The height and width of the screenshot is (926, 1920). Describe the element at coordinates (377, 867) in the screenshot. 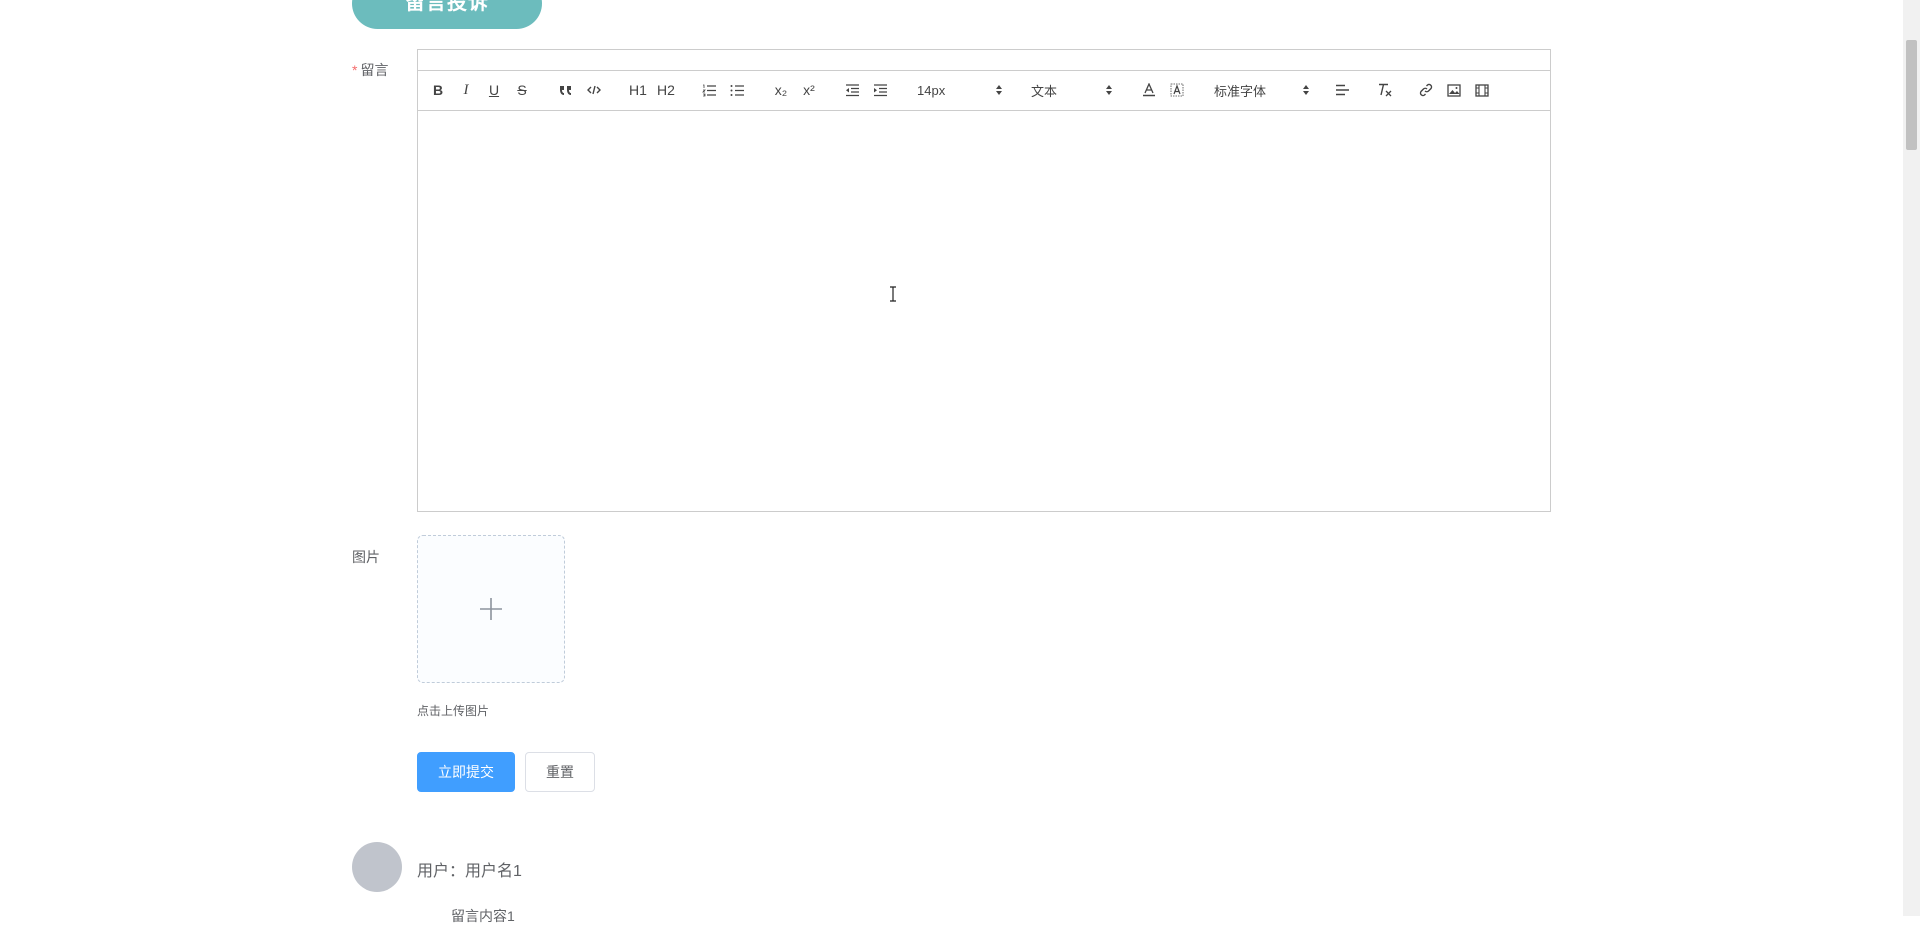

I see `avatar` at that location.